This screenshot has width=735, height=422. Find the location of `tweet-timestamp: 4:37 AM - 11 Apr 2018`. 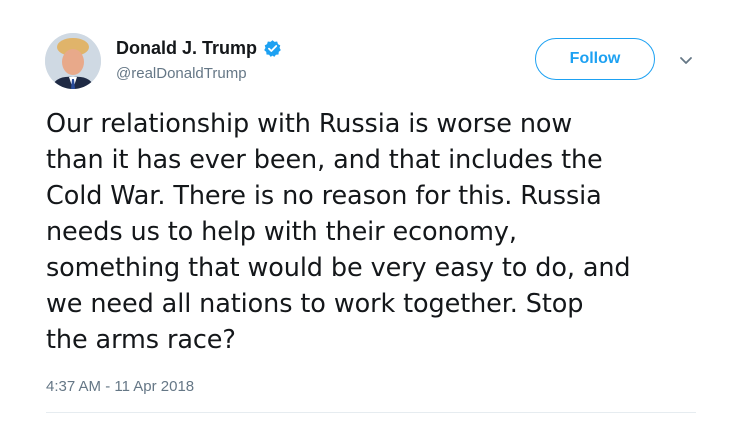

tweet-timestamp: 4:37 AM - 11 Apr 2018 is located at coordinates (120, 386).